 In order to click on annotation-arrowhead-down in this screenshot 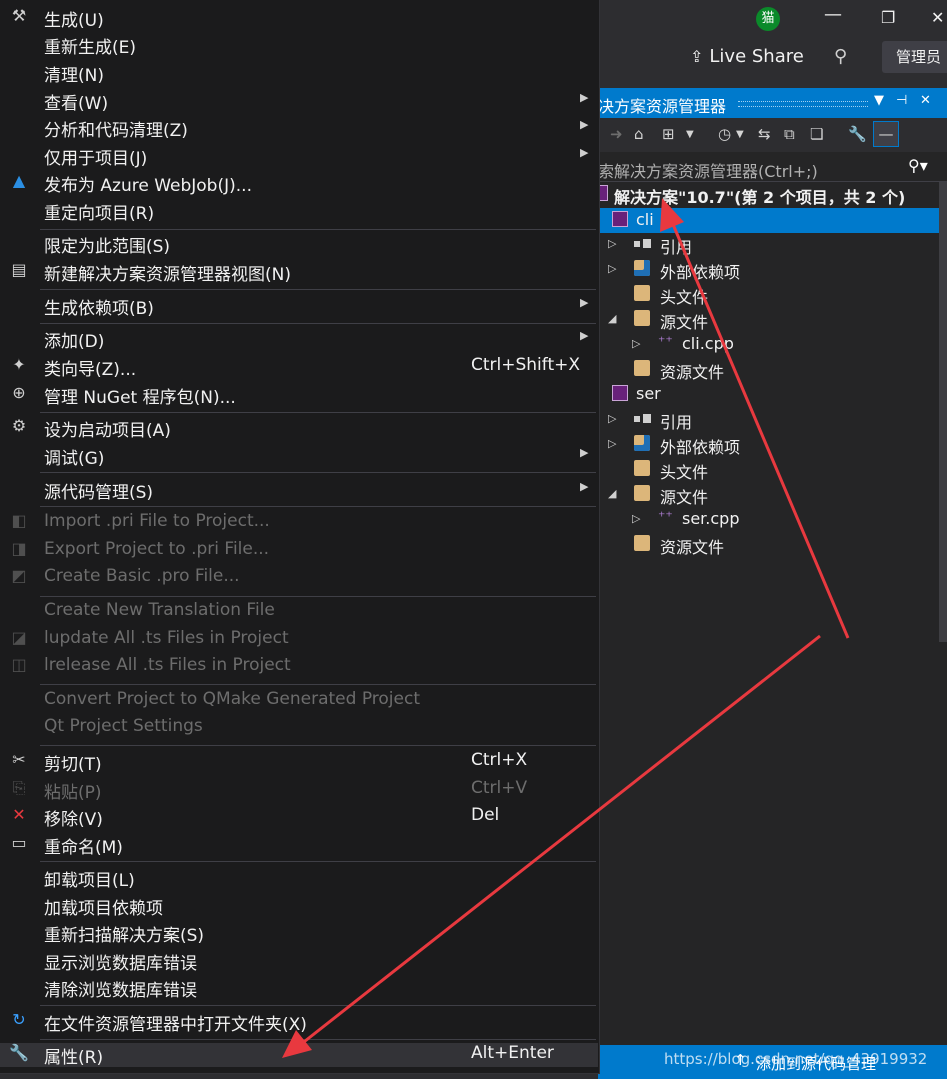, I will do `click(297, 1044)`.